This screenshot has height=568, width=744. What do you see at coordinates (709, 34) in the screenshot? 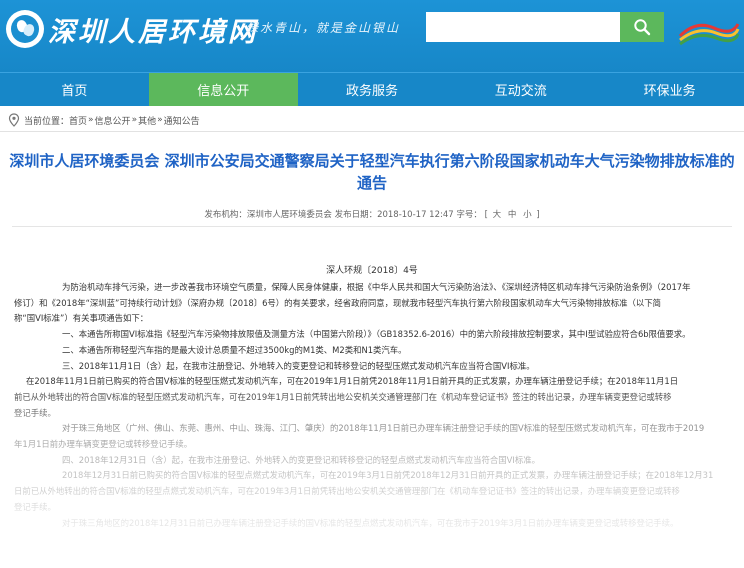
I see `shenzhen-environment-logo-icon` at bounding box center [709, 34].